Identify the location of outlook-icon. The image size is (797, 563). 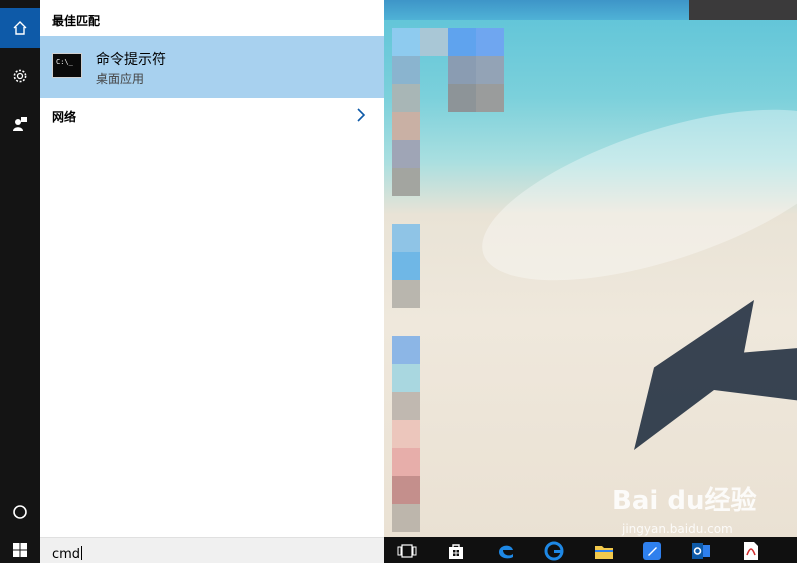
(701, 551).